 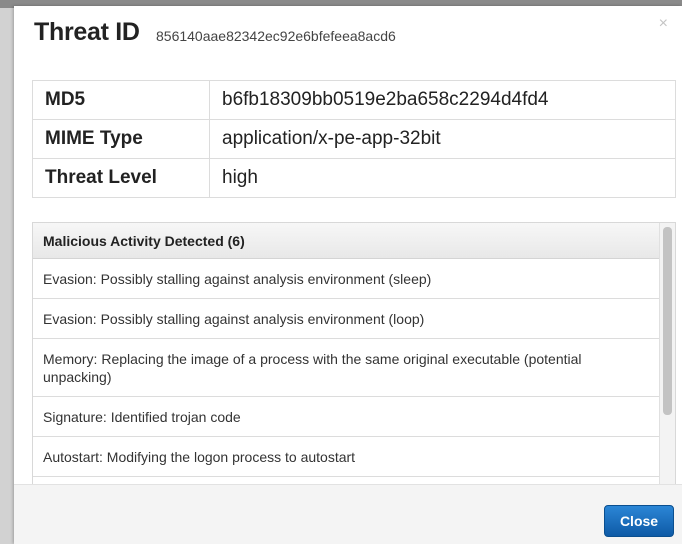 I want to click on md5-label: MD5, so click(x=121, y=100).